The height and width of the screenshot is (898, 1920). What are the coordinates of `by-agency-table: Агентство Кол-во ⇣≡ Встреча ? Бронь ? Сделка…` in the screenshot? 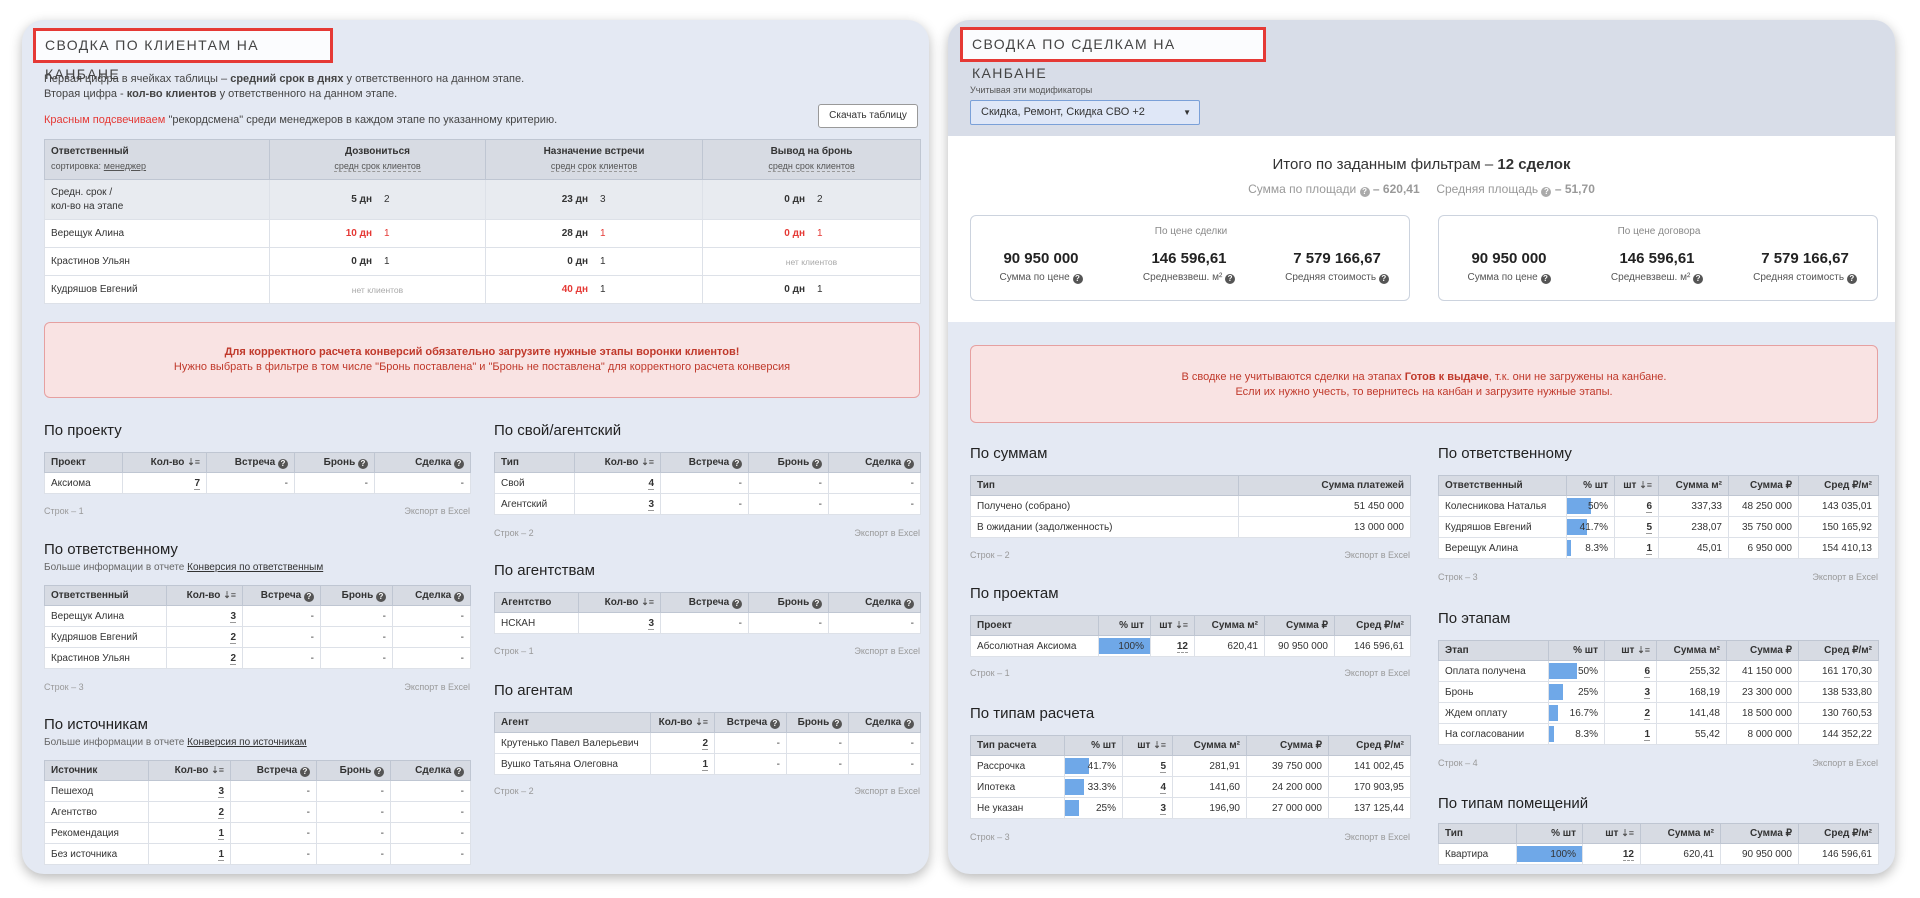 It's located at (707, 613).